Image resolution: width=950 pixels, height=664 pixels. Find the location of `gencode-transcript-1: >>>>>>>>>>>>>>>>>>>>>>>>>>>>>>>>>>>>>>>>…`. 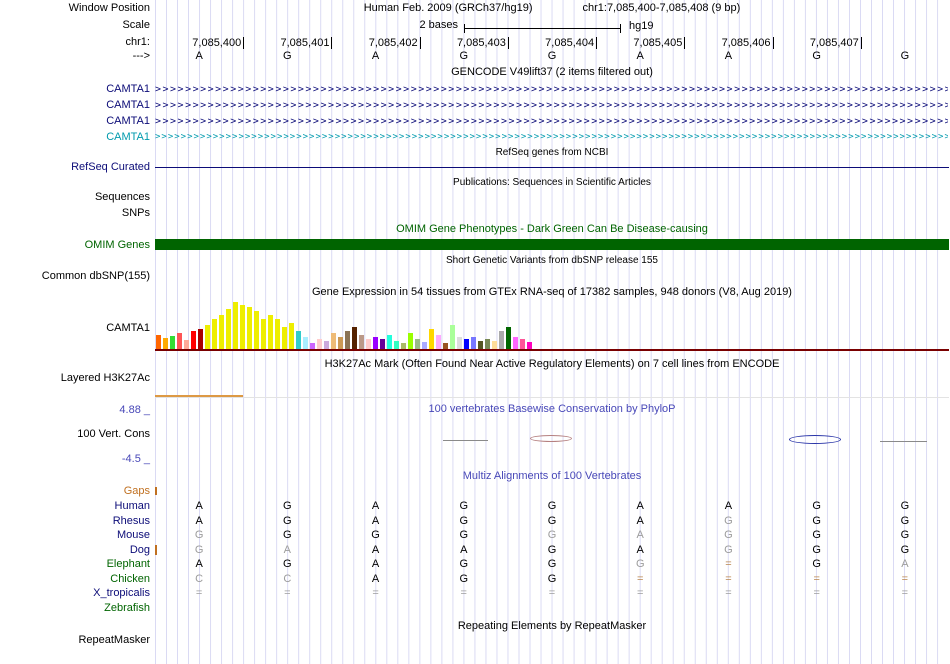

gencode-transcript-1: >>>>>>>>>>>>>>>>>>>>>>>>>>>>>>>>>>>>>>>>… is located at coordinates (551, 89).